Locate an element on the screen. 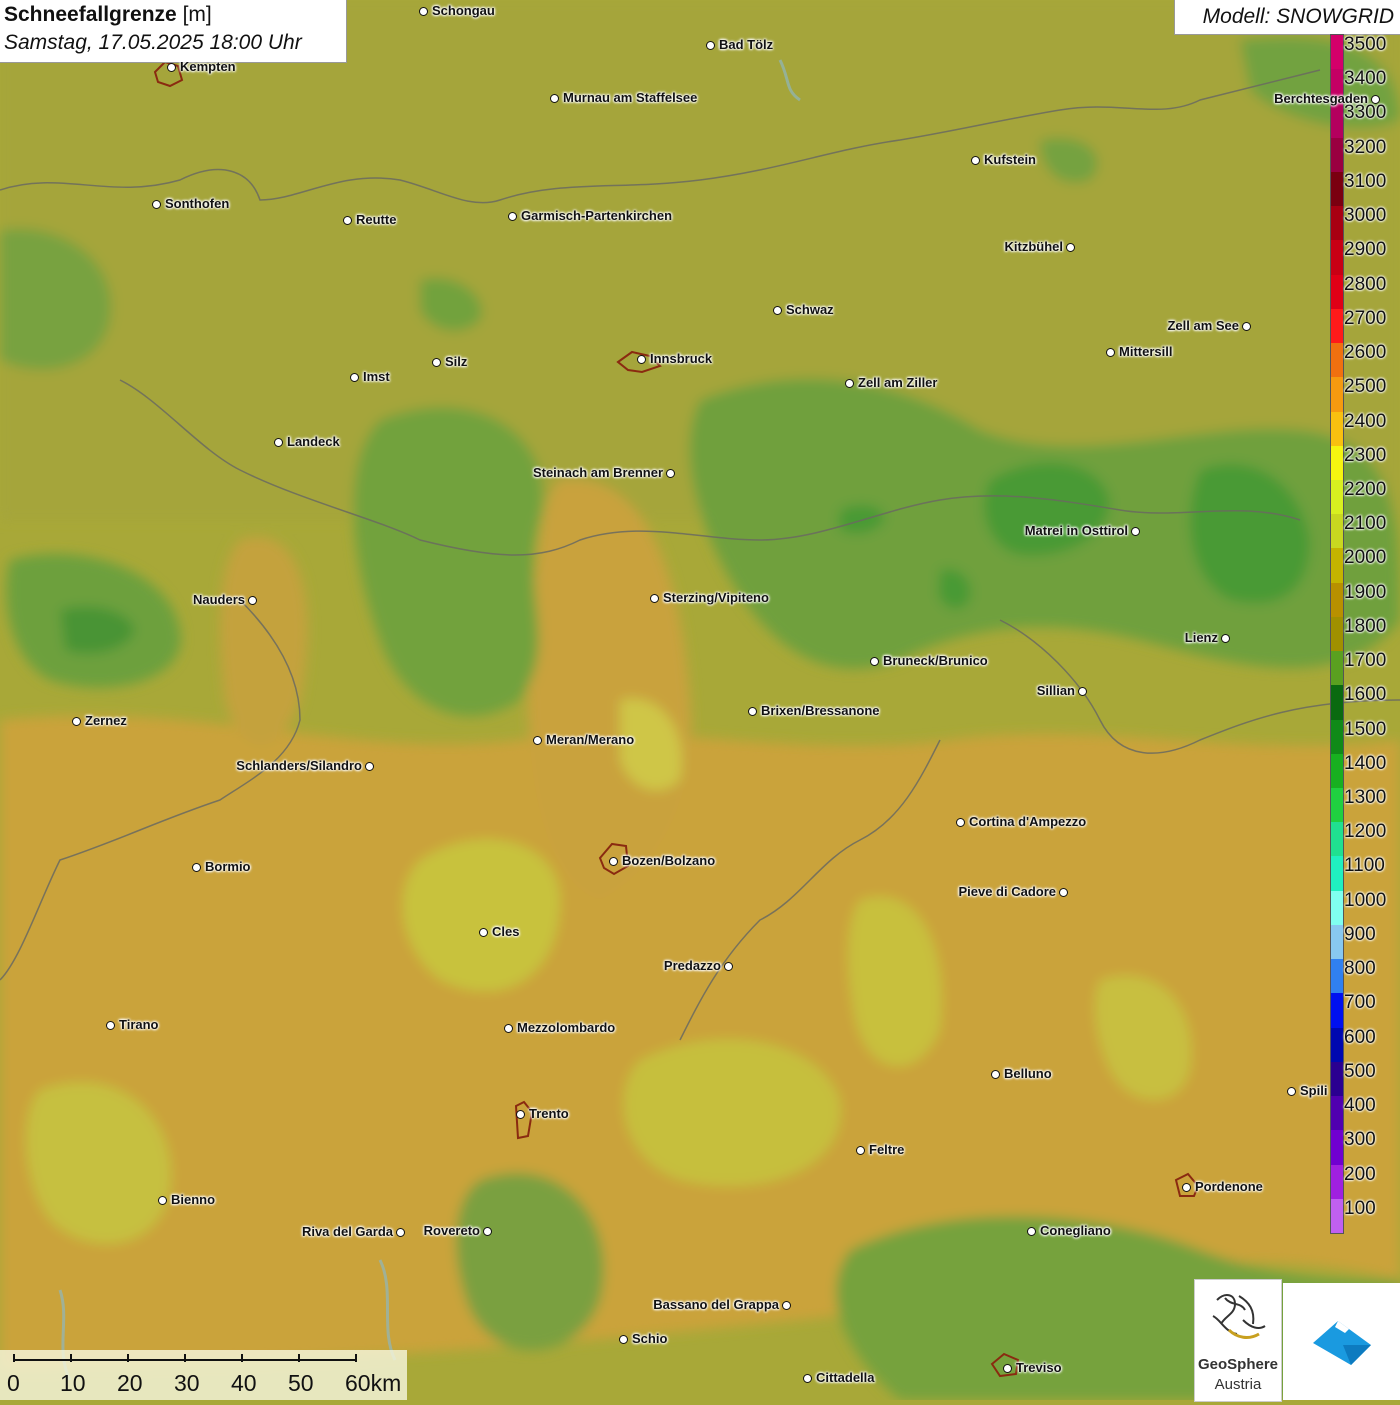 The height and width of the screenshot is (1405, 1400). city-label: Bassano del Grappa is located at coordinates (716, 1304).